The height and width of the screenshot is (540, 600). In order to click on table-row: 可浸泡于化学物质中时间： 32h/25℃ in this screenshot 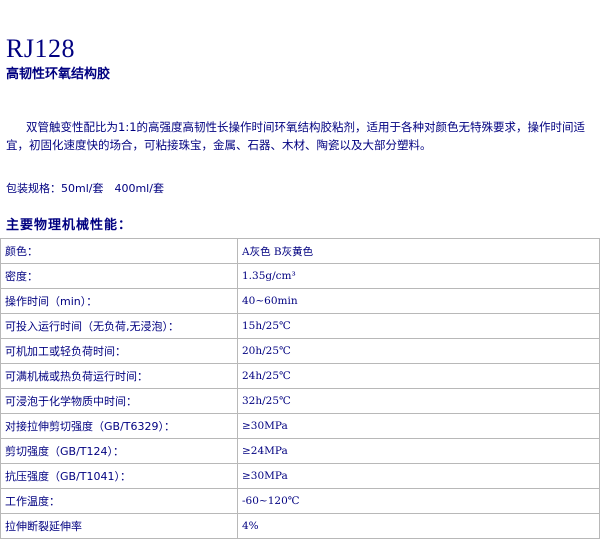, I will do `click(300, 401)`.